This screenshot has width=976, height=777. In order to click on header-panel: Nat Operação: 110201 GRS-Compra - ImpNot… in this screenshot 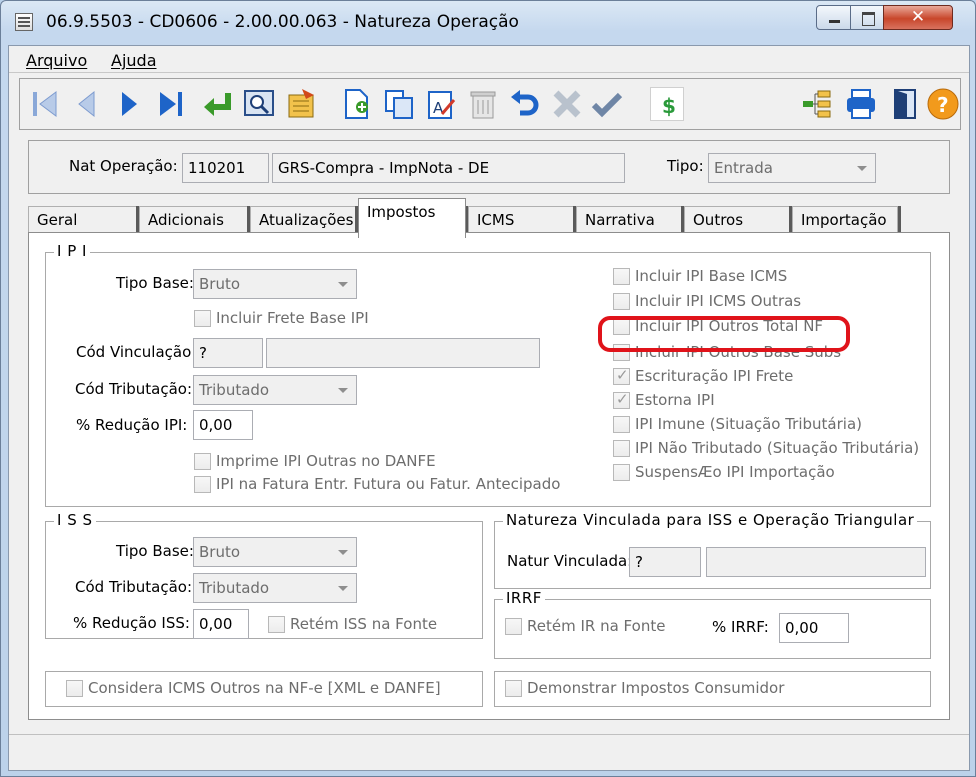, I will do `click(489, 167)`.